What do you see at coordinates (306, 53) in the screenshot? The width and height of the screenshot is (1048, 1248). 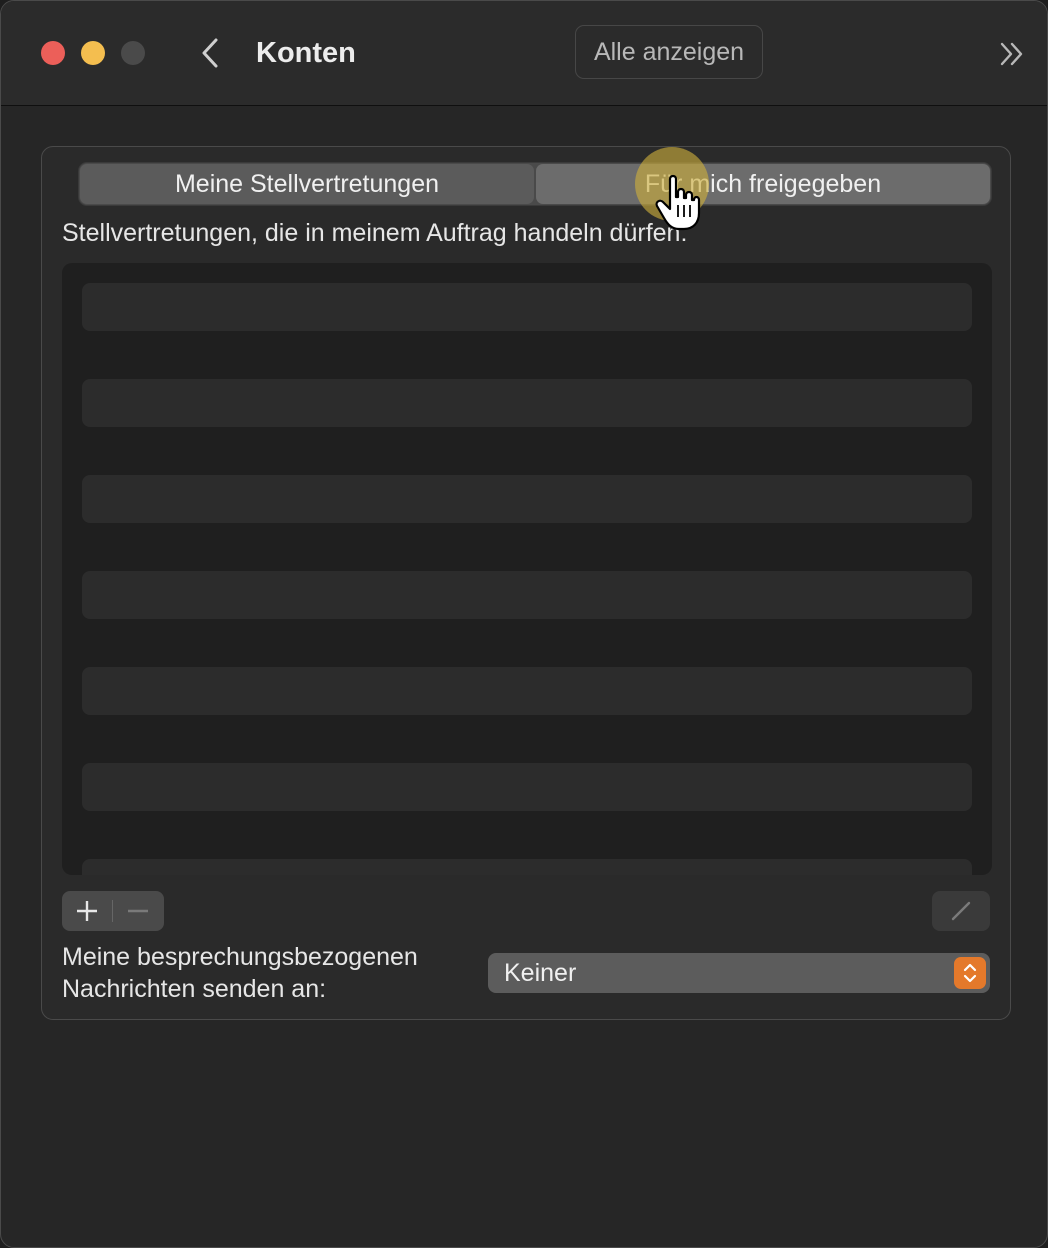 I see `page-title: Konten` at bounding box center [306, 53].